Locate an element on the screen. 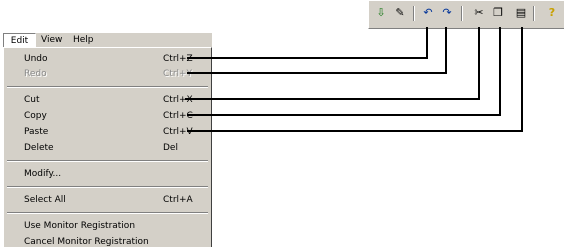 This screenshot has width=564, height=249. save-to-device-icon: ⇩ is located at coordinates (381, 12).